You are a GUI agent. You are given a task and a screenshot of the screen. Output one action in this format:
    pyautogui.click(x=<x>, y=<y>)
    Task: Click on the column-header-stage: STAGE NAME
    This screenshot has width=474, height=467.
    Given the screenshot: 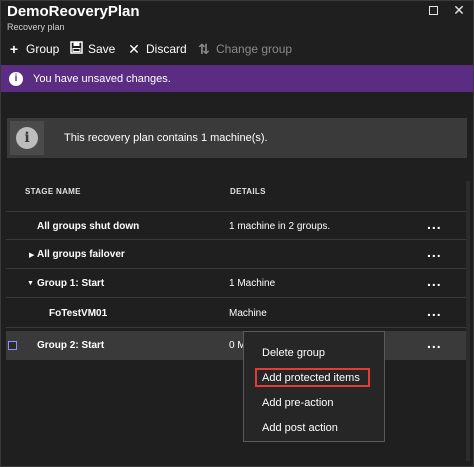 What is the action you would take?
    pyautogui.click(x=53, y=191)
    